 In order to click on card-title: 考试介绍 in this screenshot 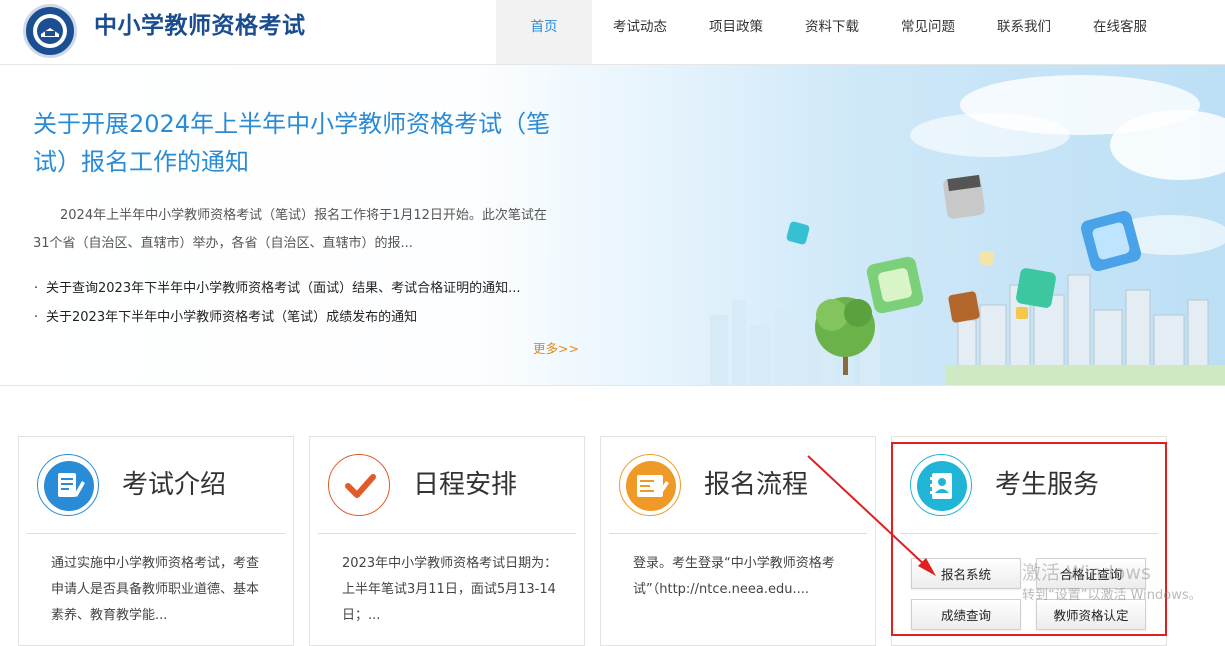, I will do `click(174, 485)`.